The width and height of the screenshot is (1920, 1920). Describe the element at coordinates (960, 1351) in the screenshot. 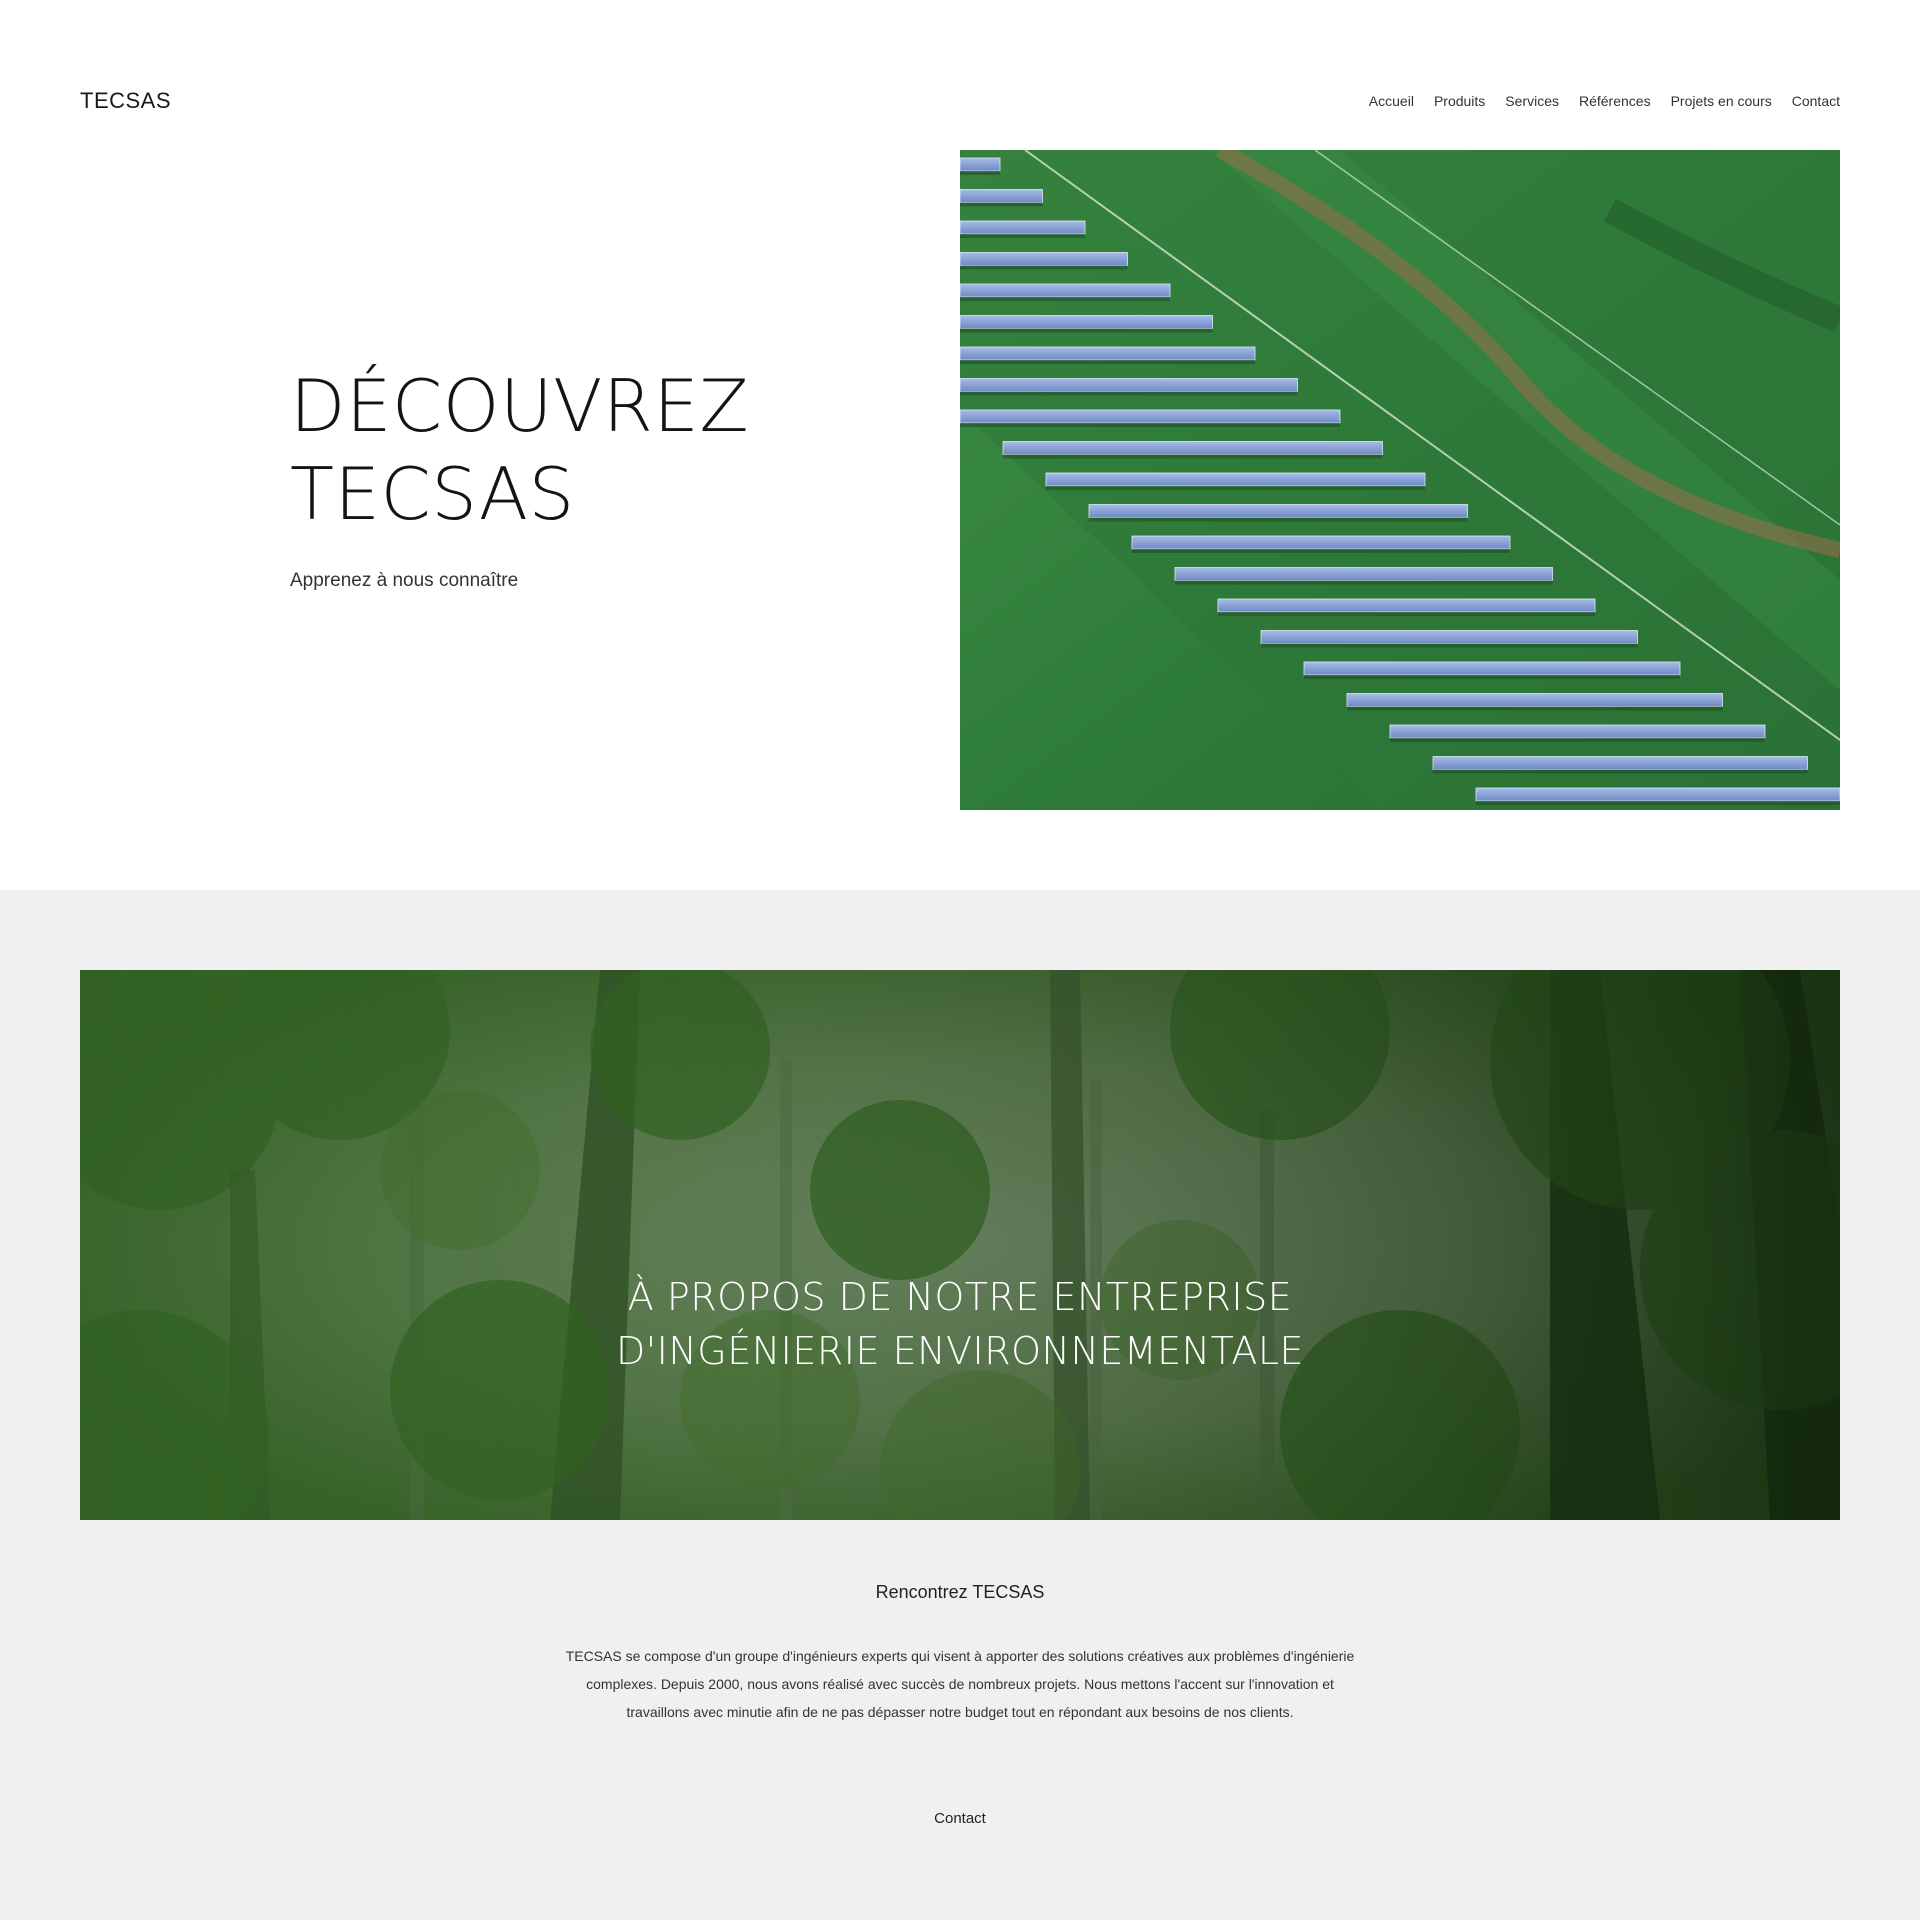

I see `about-banner-title-line-2: D'INGÉNIERIE ENVIRONNEMENTALE` at that location.